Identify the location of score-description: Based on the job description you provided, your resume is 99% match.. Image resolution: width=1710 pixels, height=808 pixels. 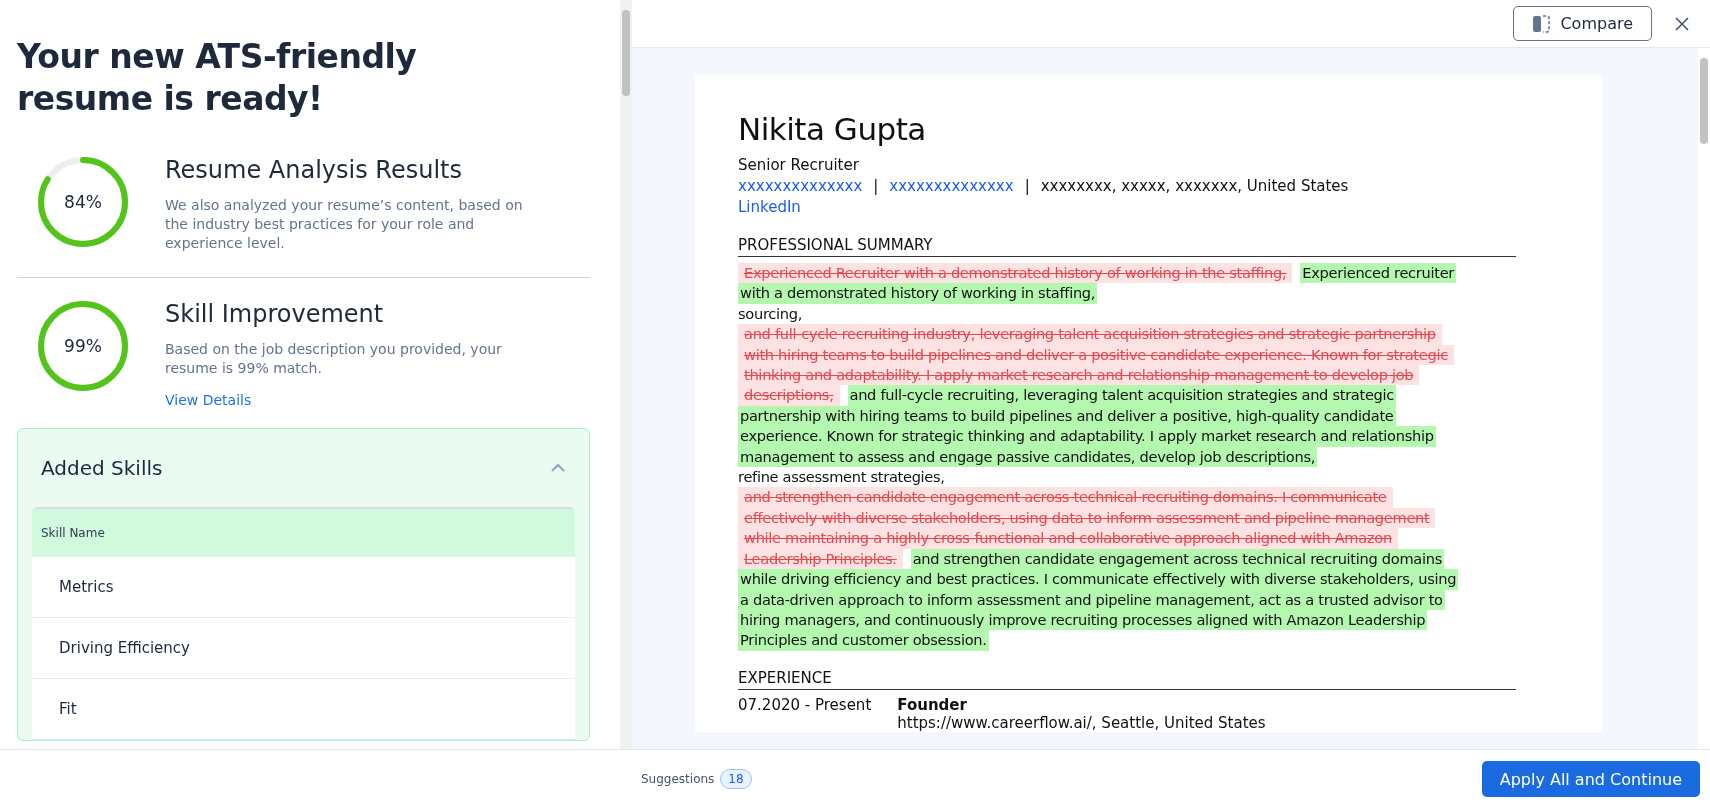
(334, 359).